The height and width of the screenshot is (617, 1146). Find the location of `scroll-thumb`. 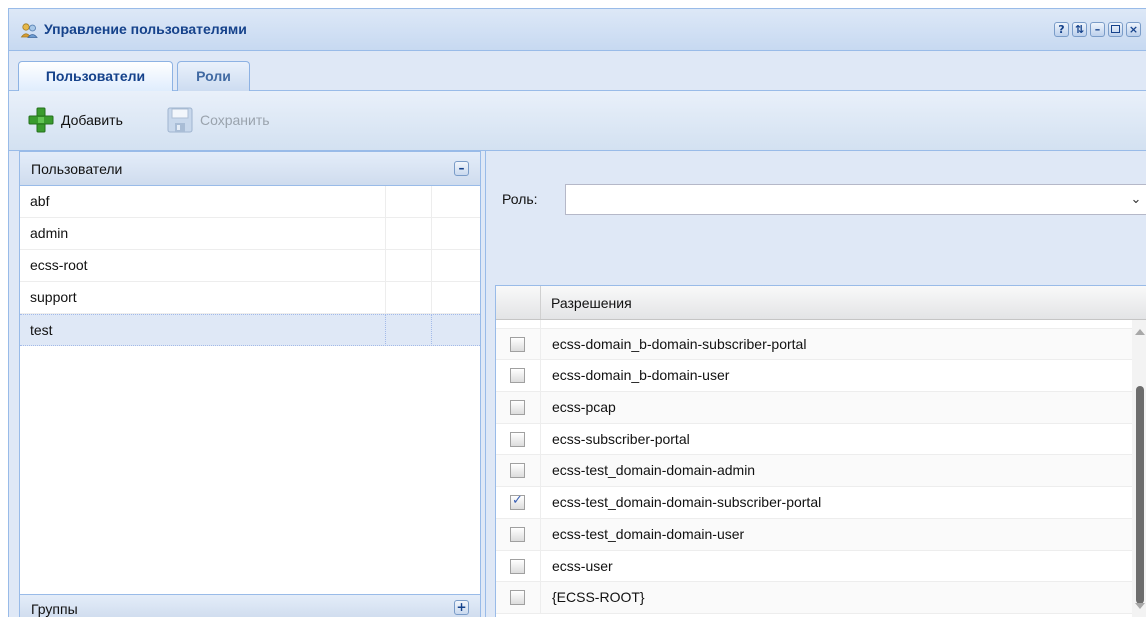

scroll-thumb is located at coordinates (1140, 495).